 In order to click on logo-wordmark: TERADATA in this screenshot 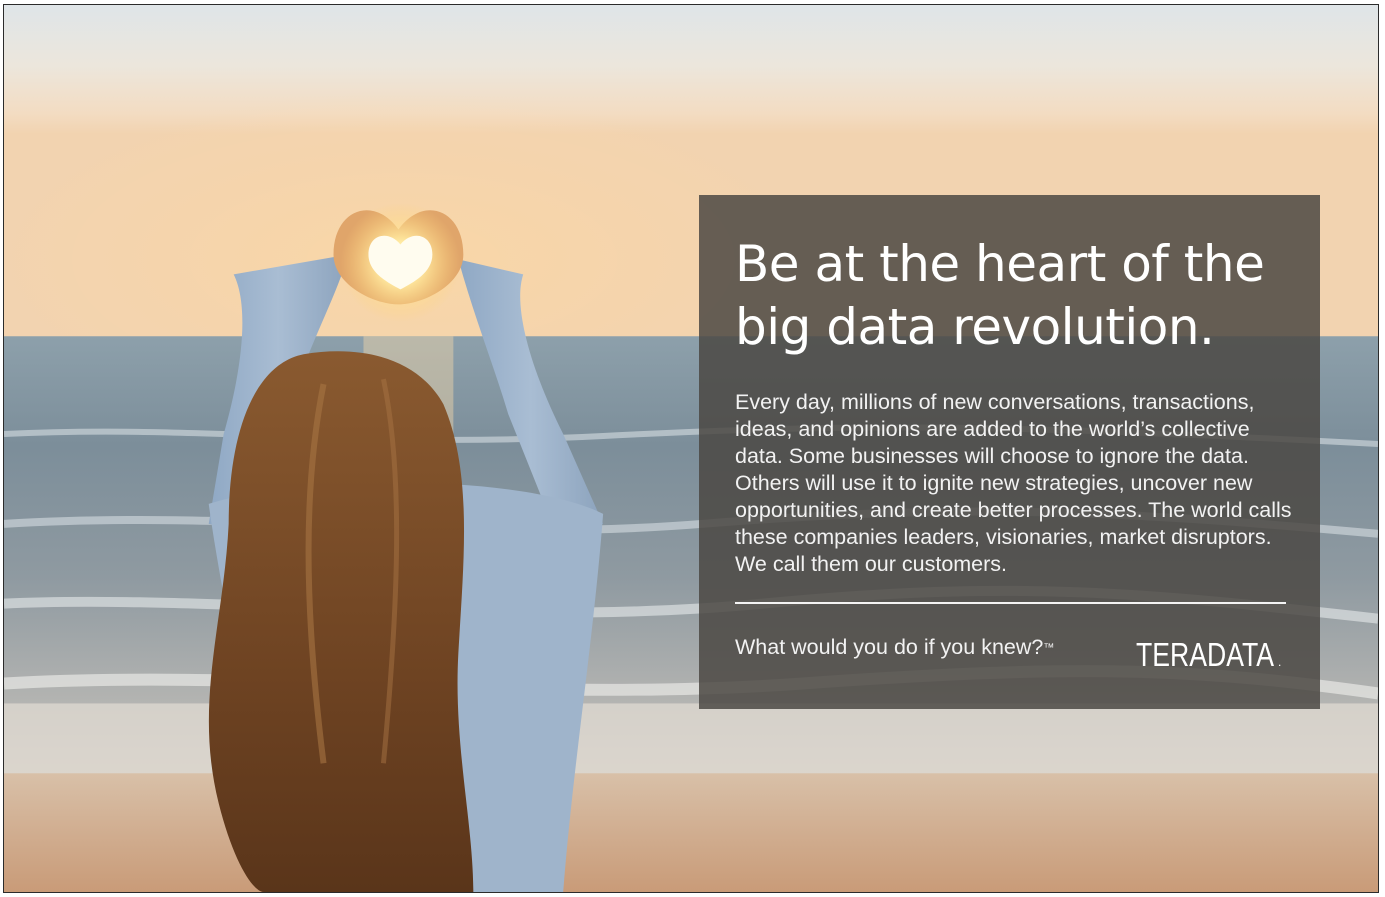, I will do `click(1205, 654)`.